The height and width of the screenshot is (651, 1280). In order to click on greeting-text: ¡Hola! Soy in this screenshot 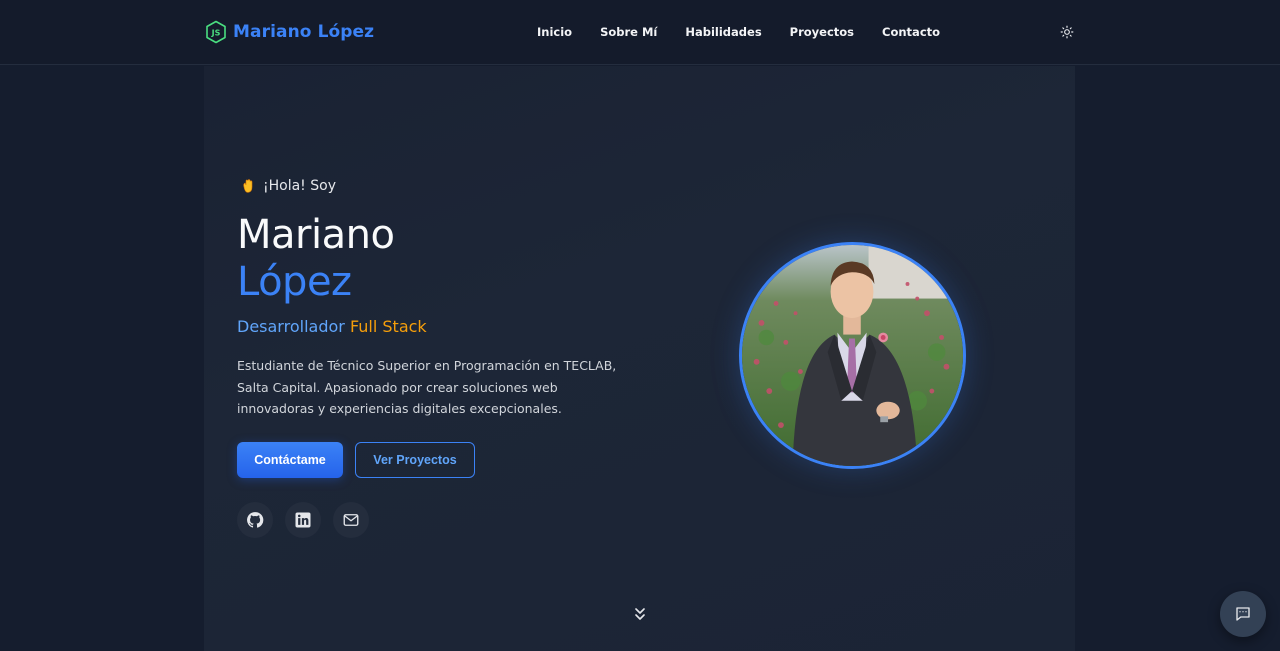, I will do `click(299, 186)`.